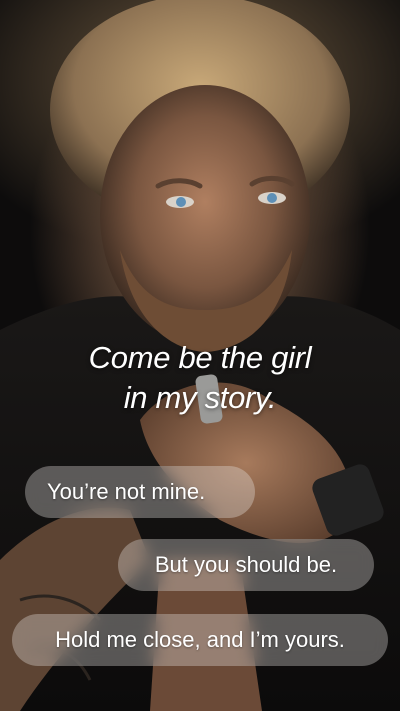 The image size is (400, 711). Describe the element at coordinates (140, 492) in the screenshot. I see `message-bubble-1: You’re not mine.` at that location.